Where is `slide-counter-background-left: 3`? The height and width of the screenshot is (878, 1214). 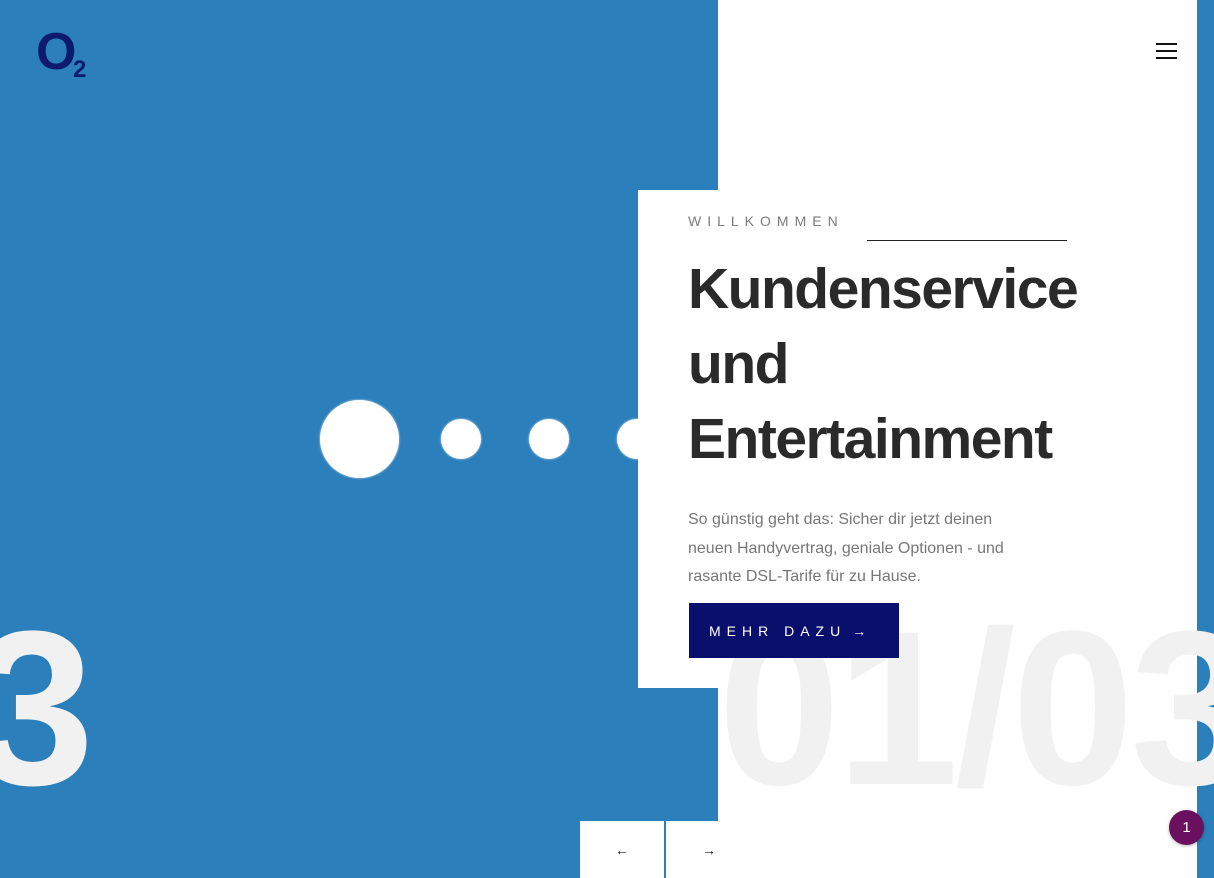
slide-counter-background-left: 3 is located at coordinates (47, 708).